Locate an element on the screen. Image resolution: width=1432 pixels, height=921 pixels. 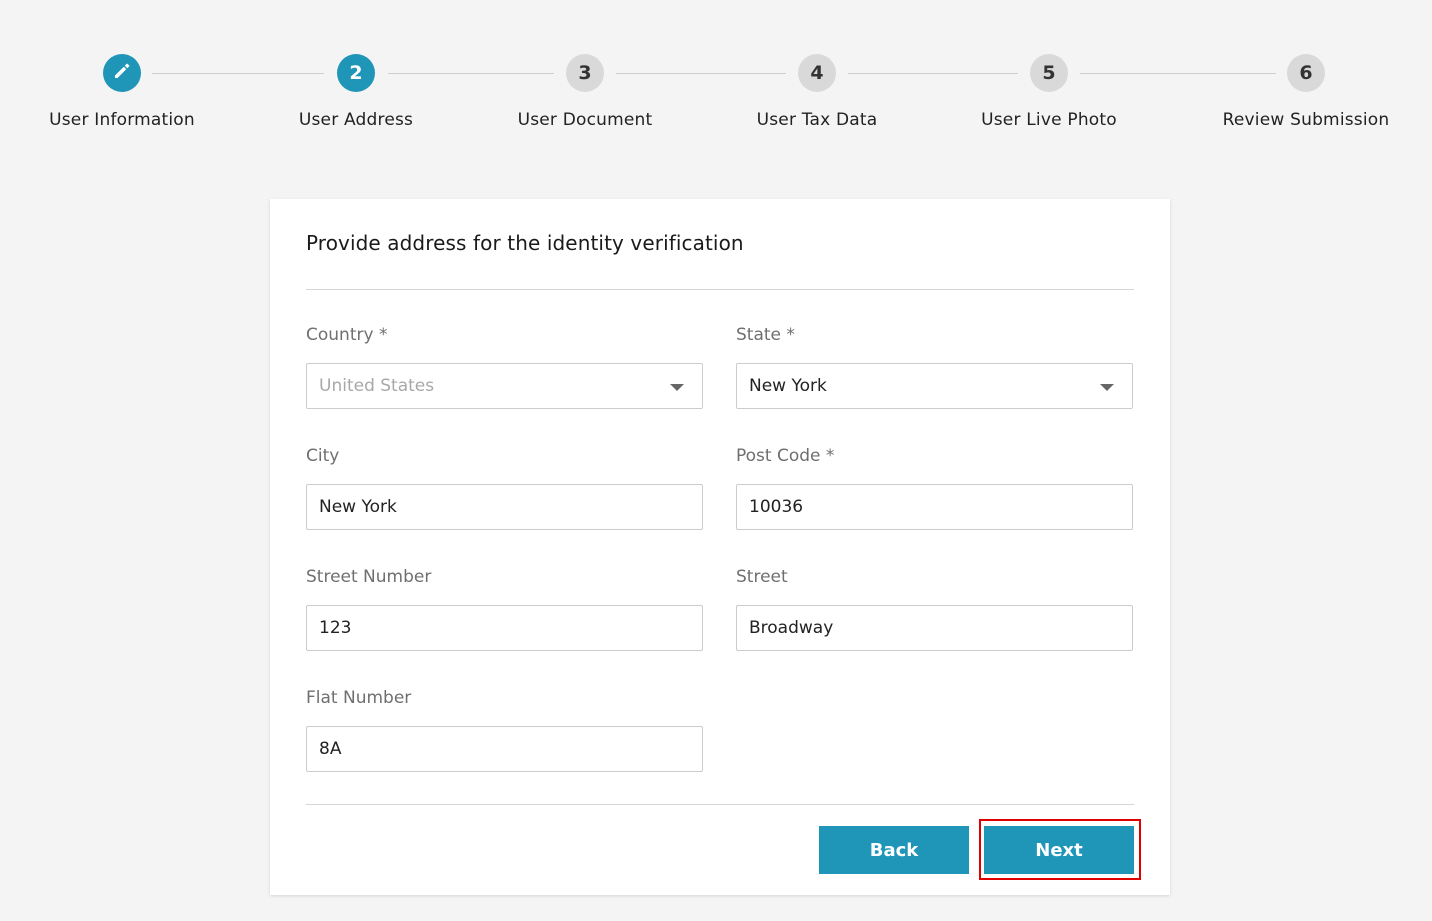
step-number: 3 is located at coordinates (585, 73).